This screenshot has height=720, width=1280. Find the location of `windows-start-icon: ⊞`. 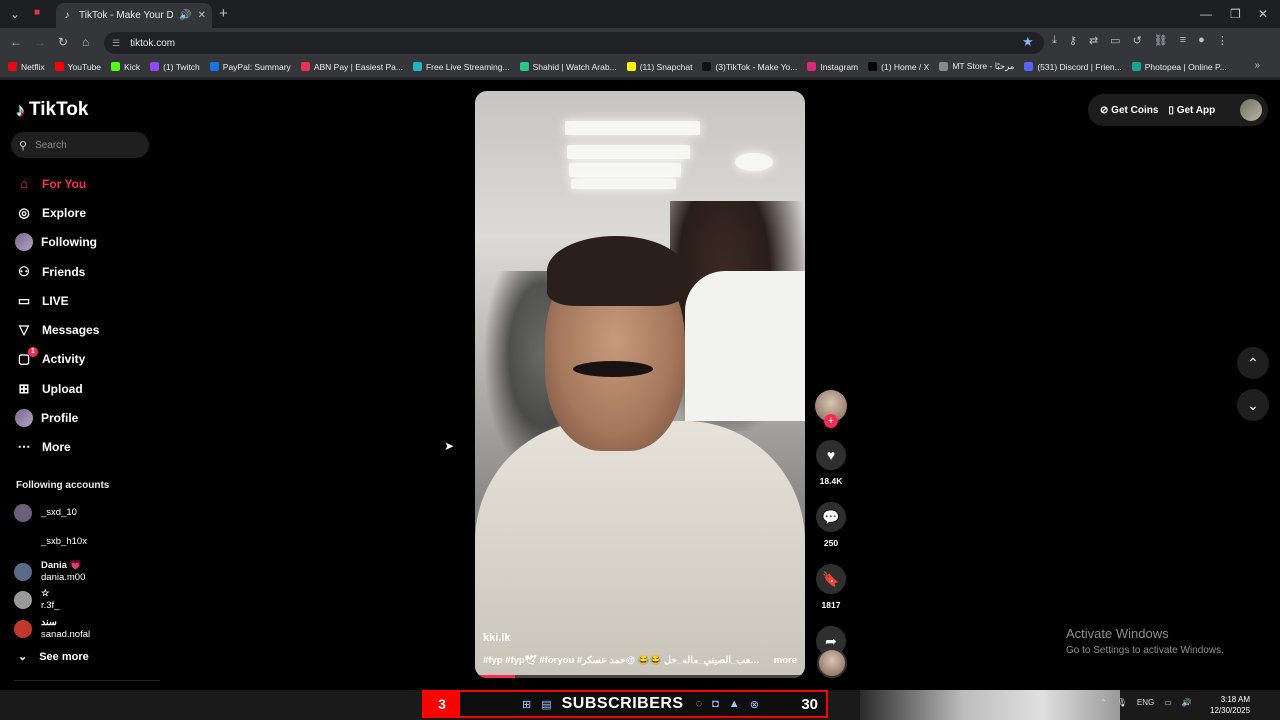

windows-start-icon: ⊞ is located at coordinates (526, 704).